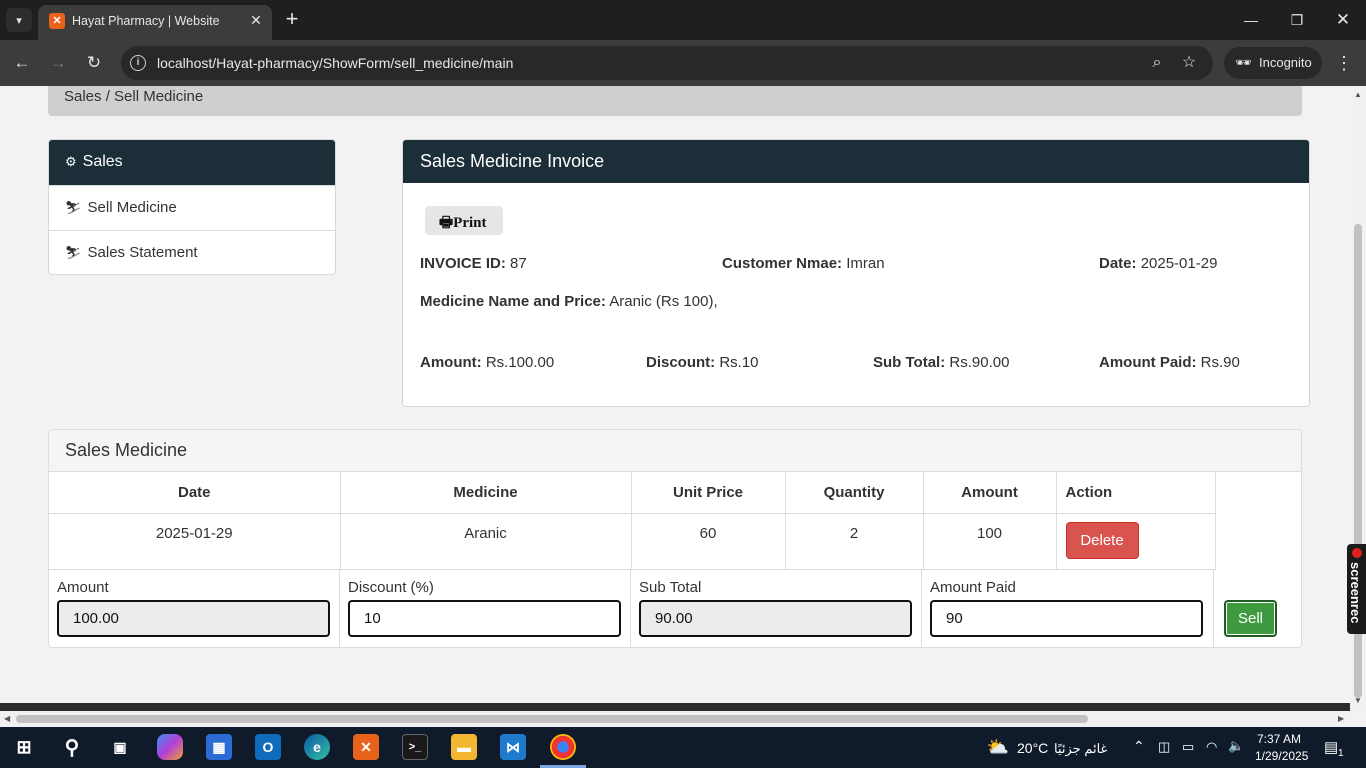 This screenshot has width=1366, height=768. Describe the element at coordinates (72, 747) in the screenshot. I see `search-icon: ⚲` at that location.